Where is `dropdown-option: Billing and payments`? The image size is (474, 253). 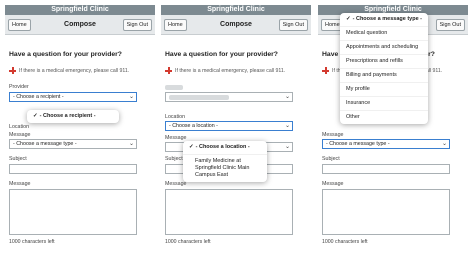
dropdown-option: Billing and payments is located at coordinates (384, 75).